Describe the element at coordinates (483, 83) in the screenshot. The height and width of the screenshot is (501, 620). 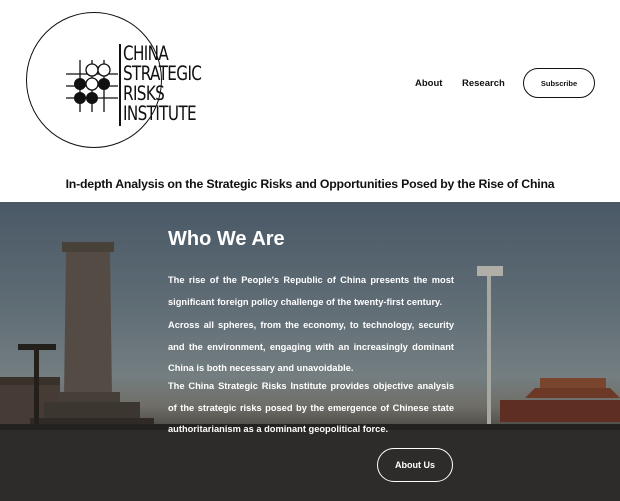
I see `nav-research-link: Research` at that location.